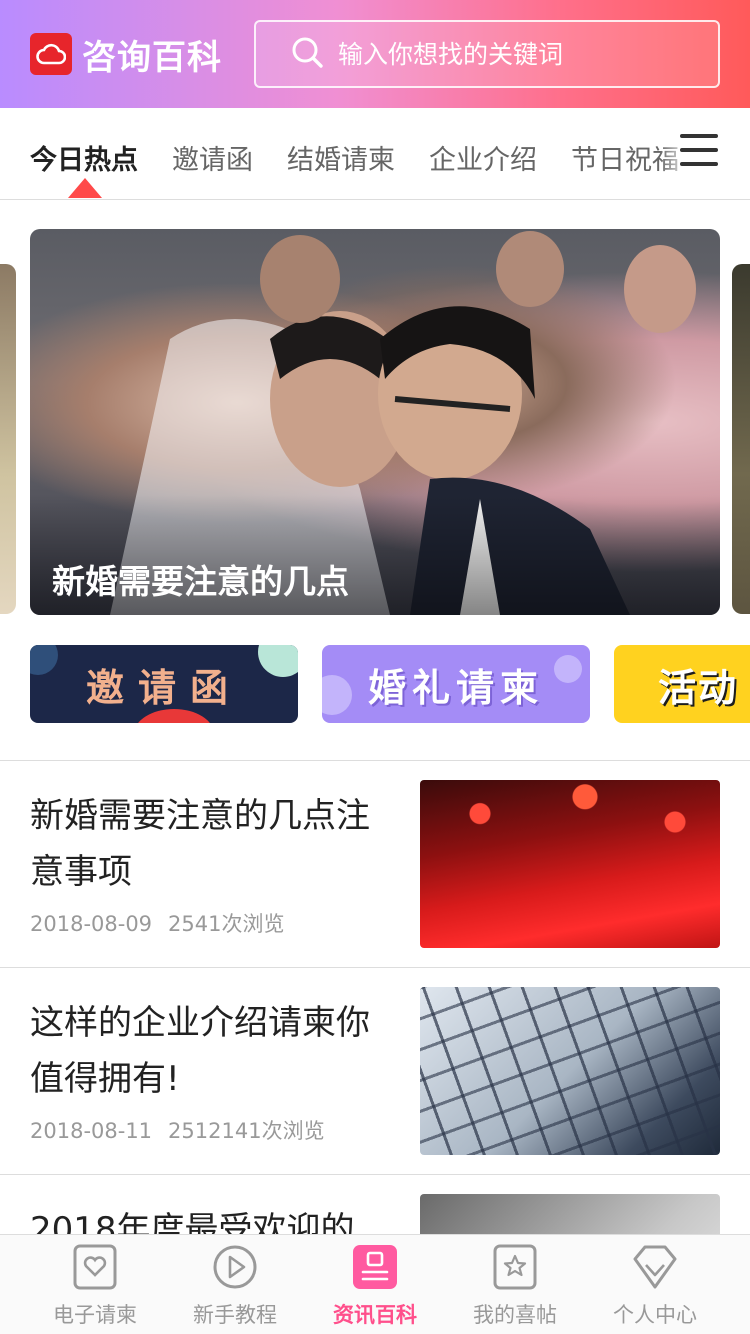 This screenshot has width=750, height=1334. I want to click on article-meta: 2018-08-11 2512141次浏览, so click(177, 1130).